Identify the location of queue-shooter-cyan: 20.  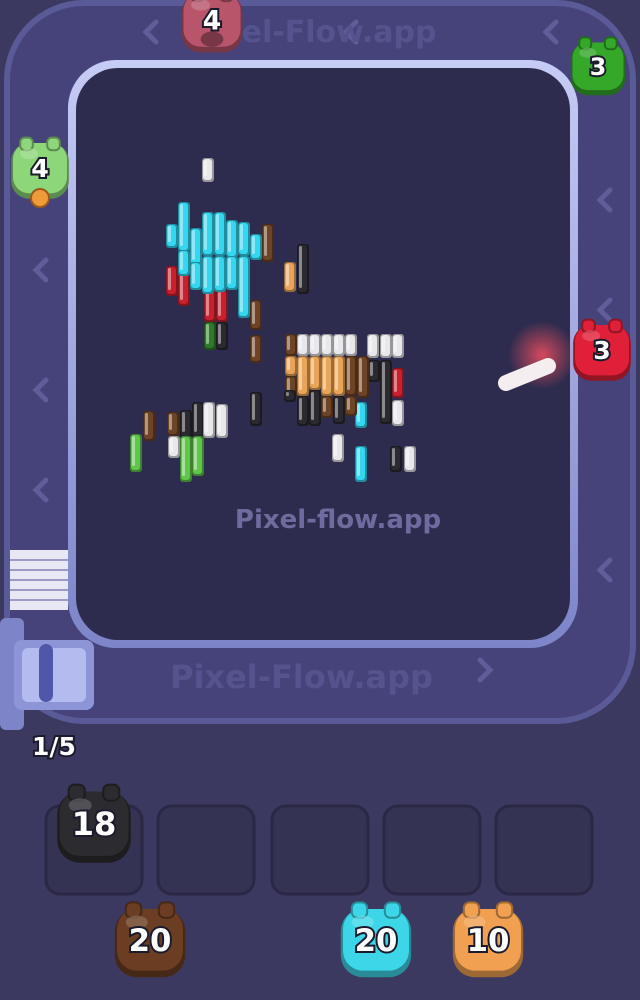
(376, 939).